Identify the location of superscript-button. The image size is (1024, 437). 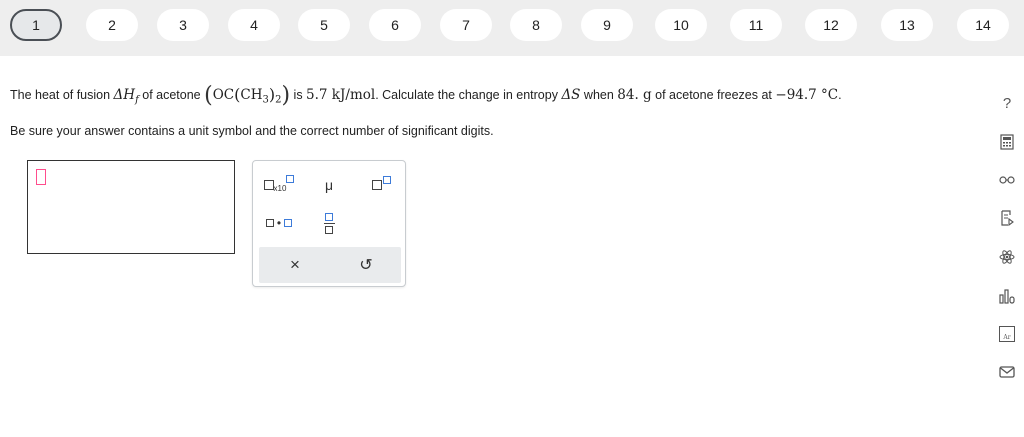
(381, 185).